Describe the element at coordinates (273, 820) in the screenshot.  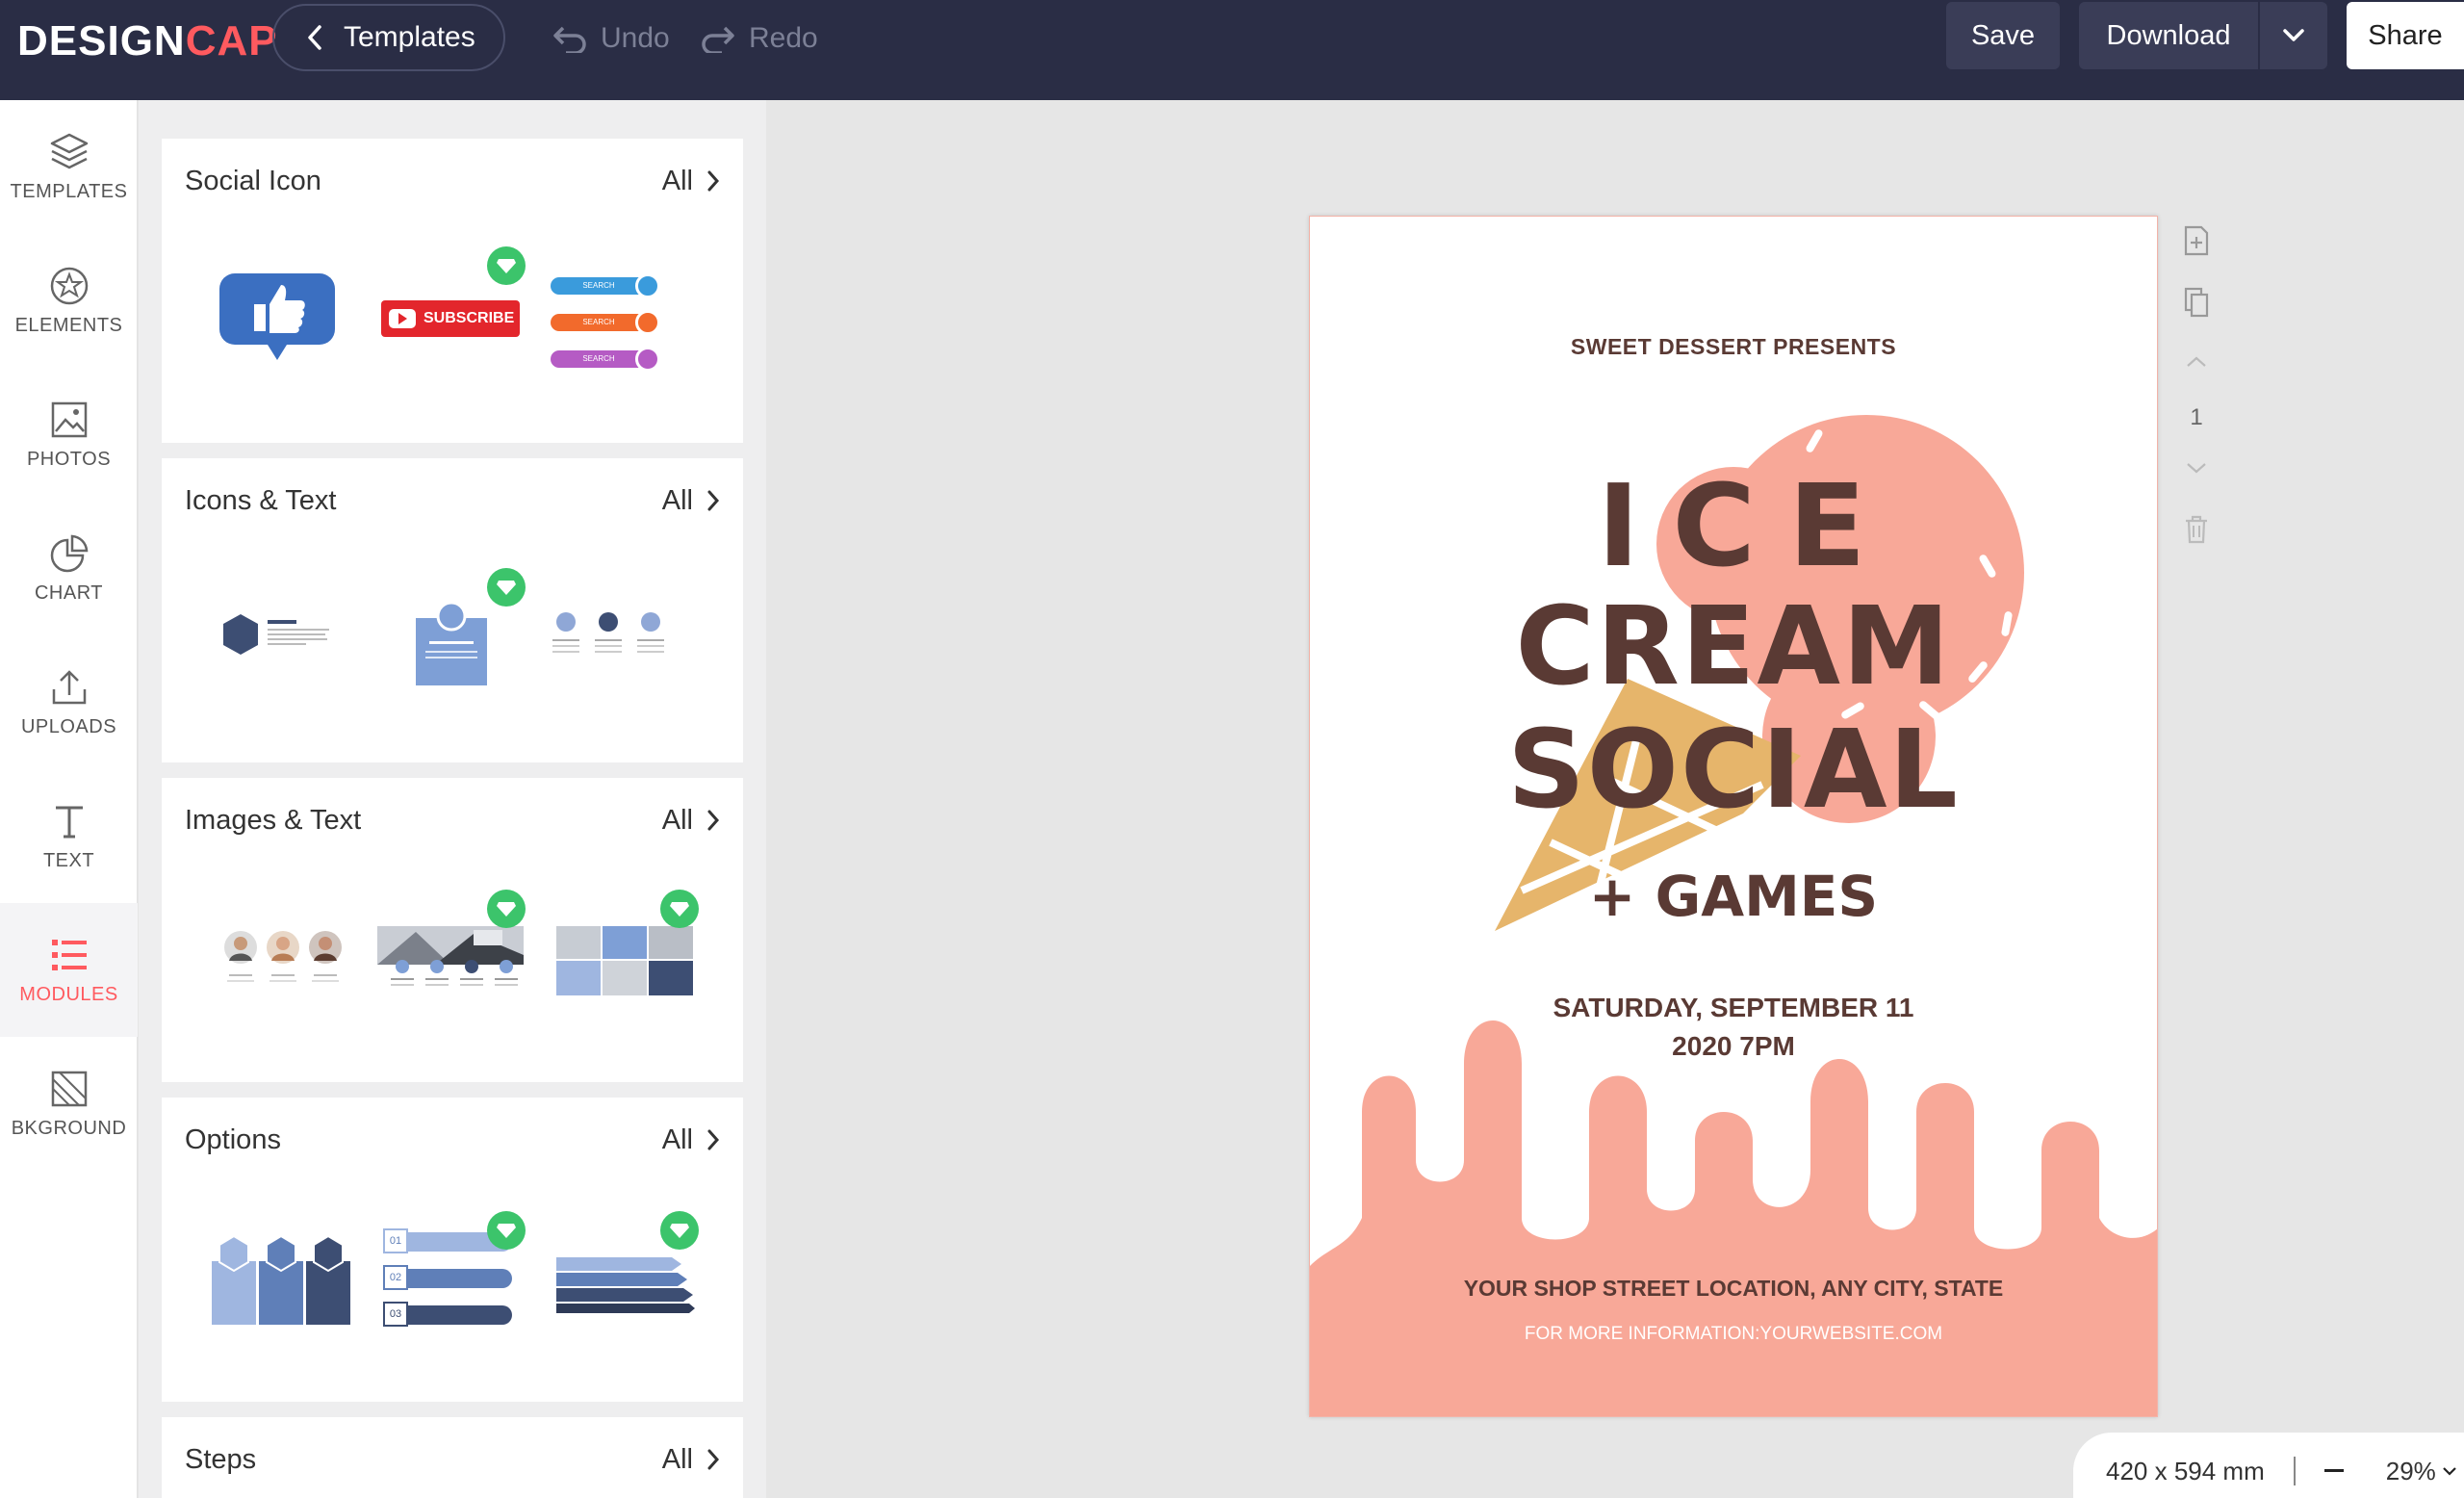
I see `card-title: Images & Text` at that location.